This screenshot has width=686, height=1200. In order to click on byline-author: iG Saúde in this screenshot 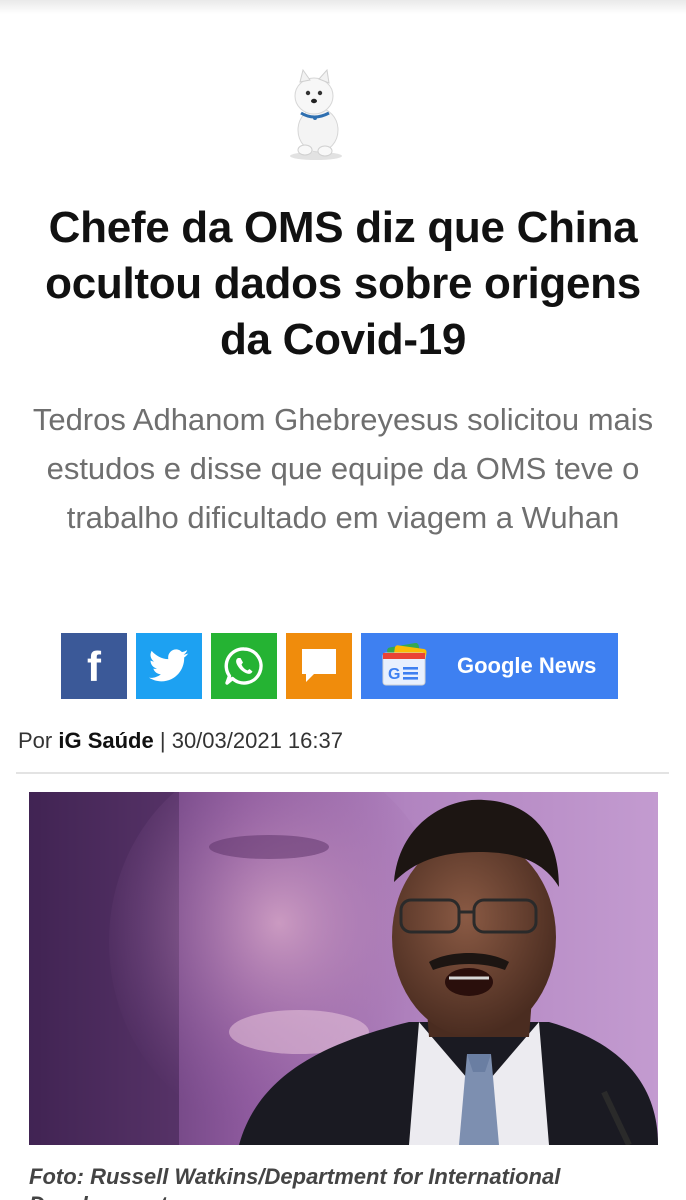, I will do `click(105, 740)`.